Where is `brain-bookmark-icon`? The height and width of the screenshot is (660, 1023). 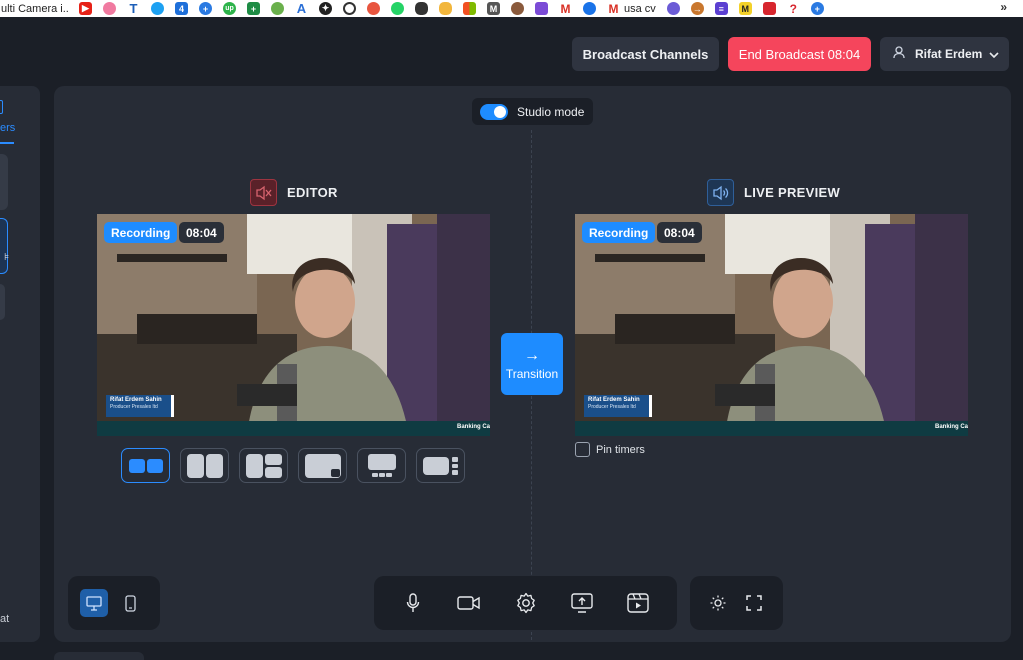
brain-bookmark-icon is located at coordinates (109, 8).